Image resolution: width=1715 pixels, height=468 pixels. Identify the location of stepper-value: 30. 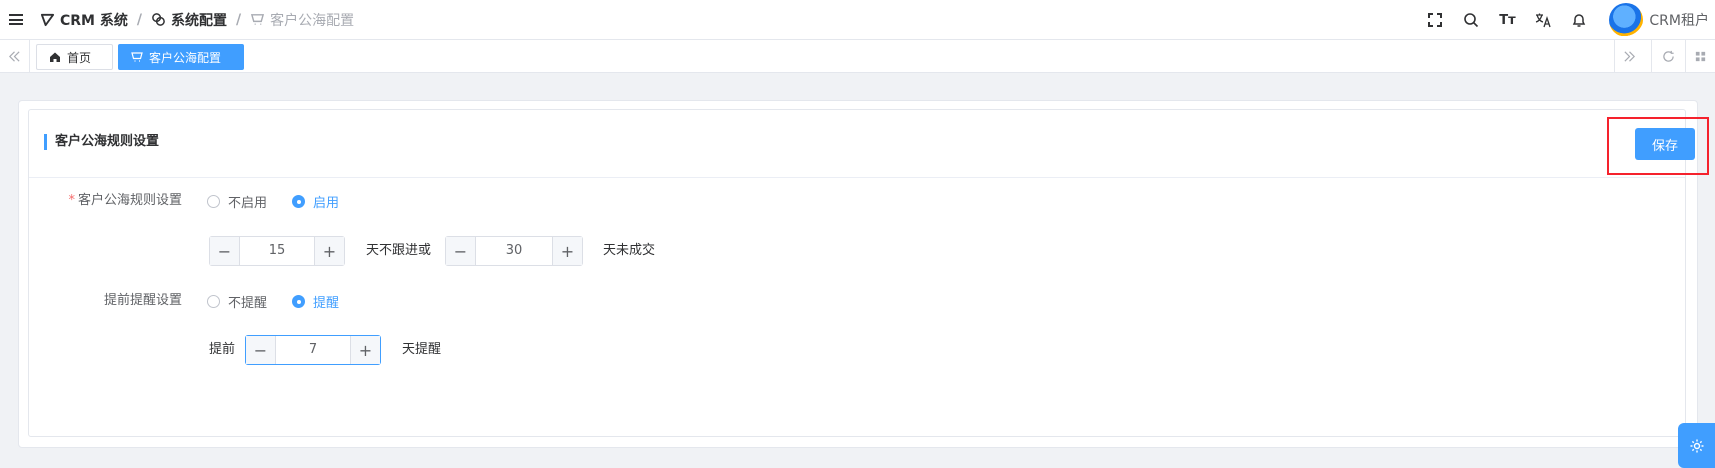
(514, 251).